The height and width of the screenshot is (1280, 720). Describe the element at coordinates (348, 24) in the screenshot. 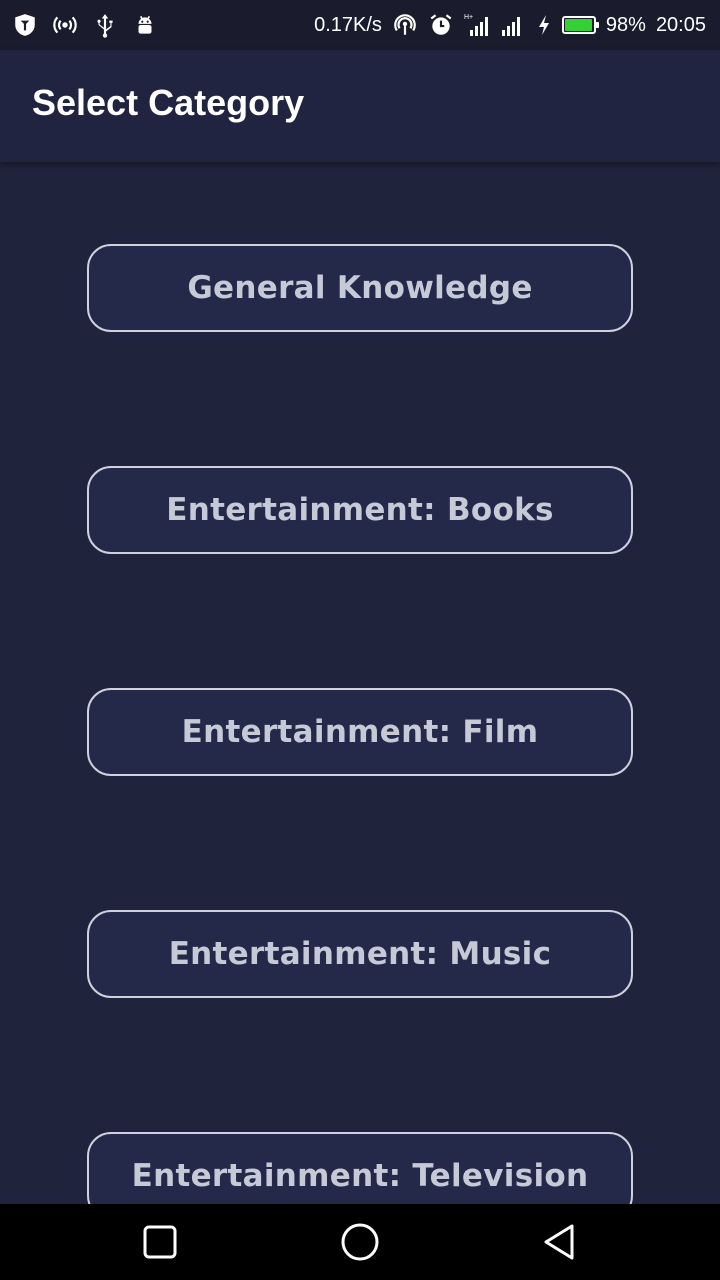

I see `network-speed: 0.17K/s` at that location.